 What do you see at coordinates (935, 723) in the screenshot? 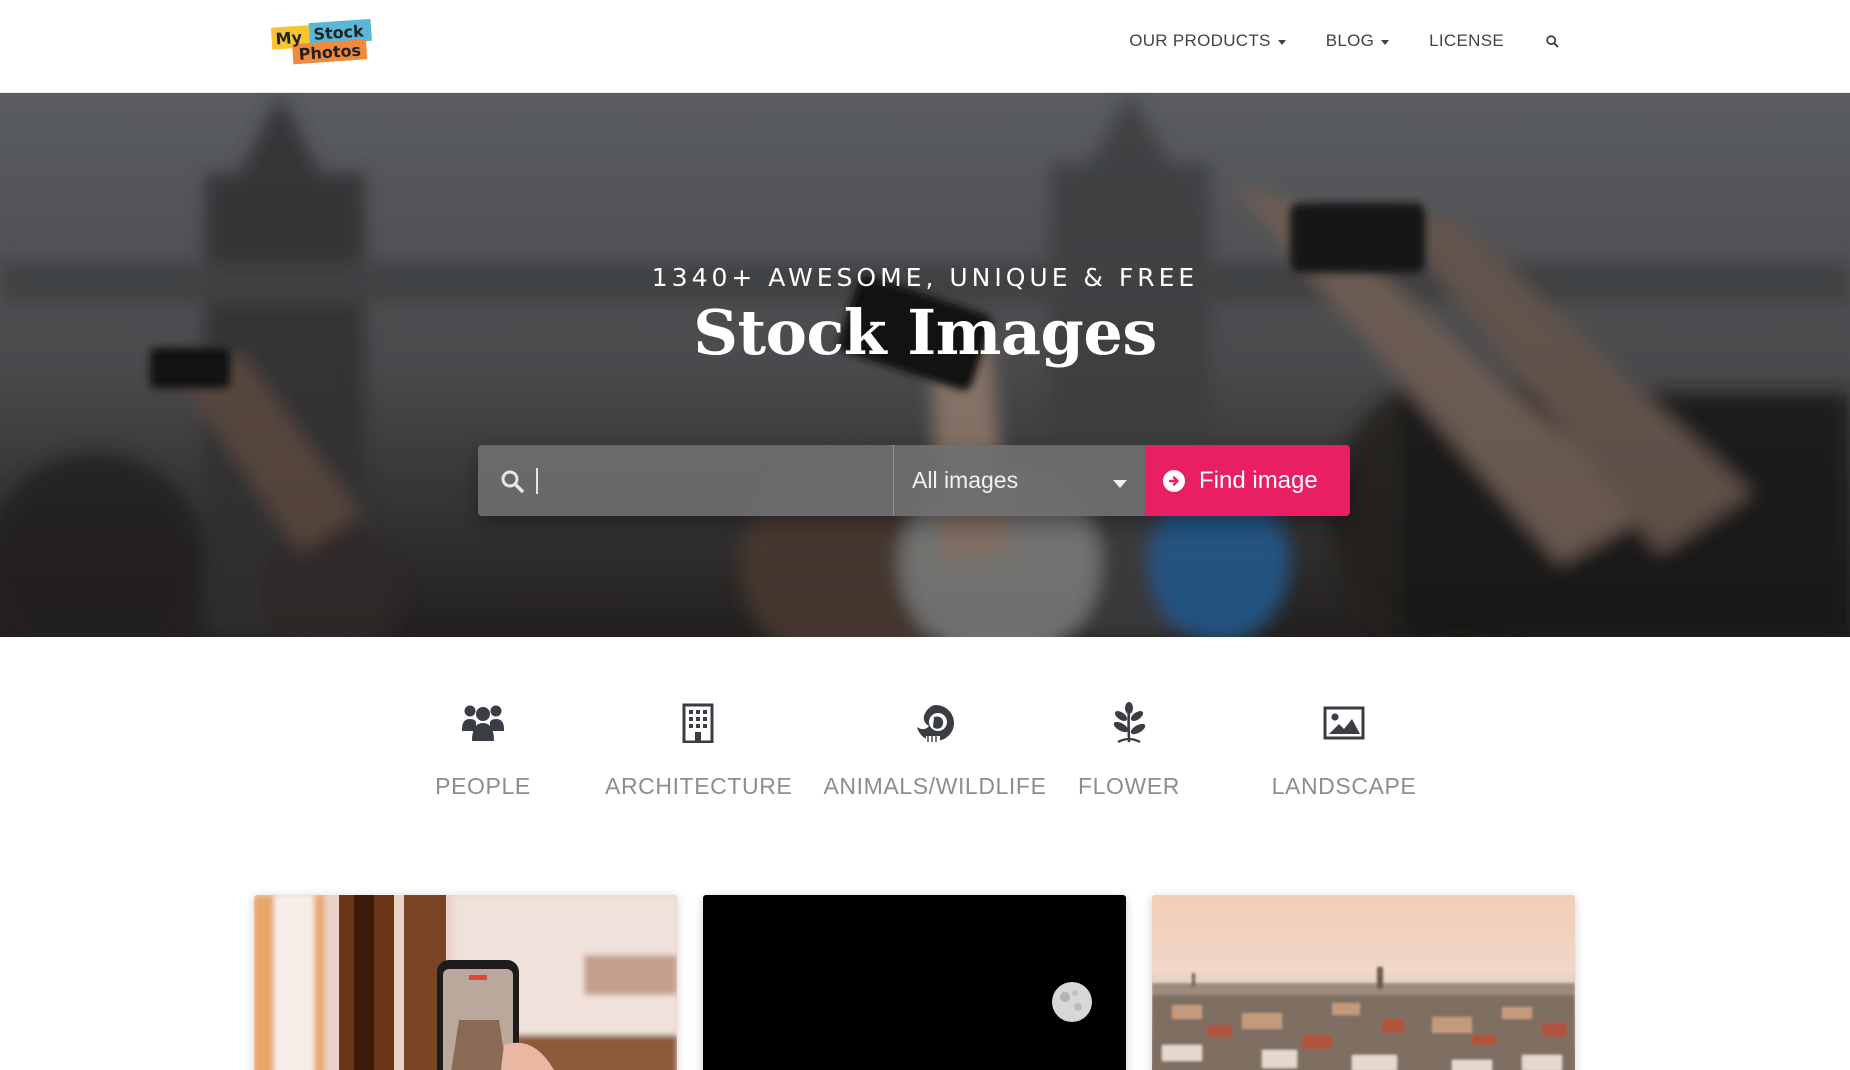
I see `animal-icon` at bounding box center [935, 723].